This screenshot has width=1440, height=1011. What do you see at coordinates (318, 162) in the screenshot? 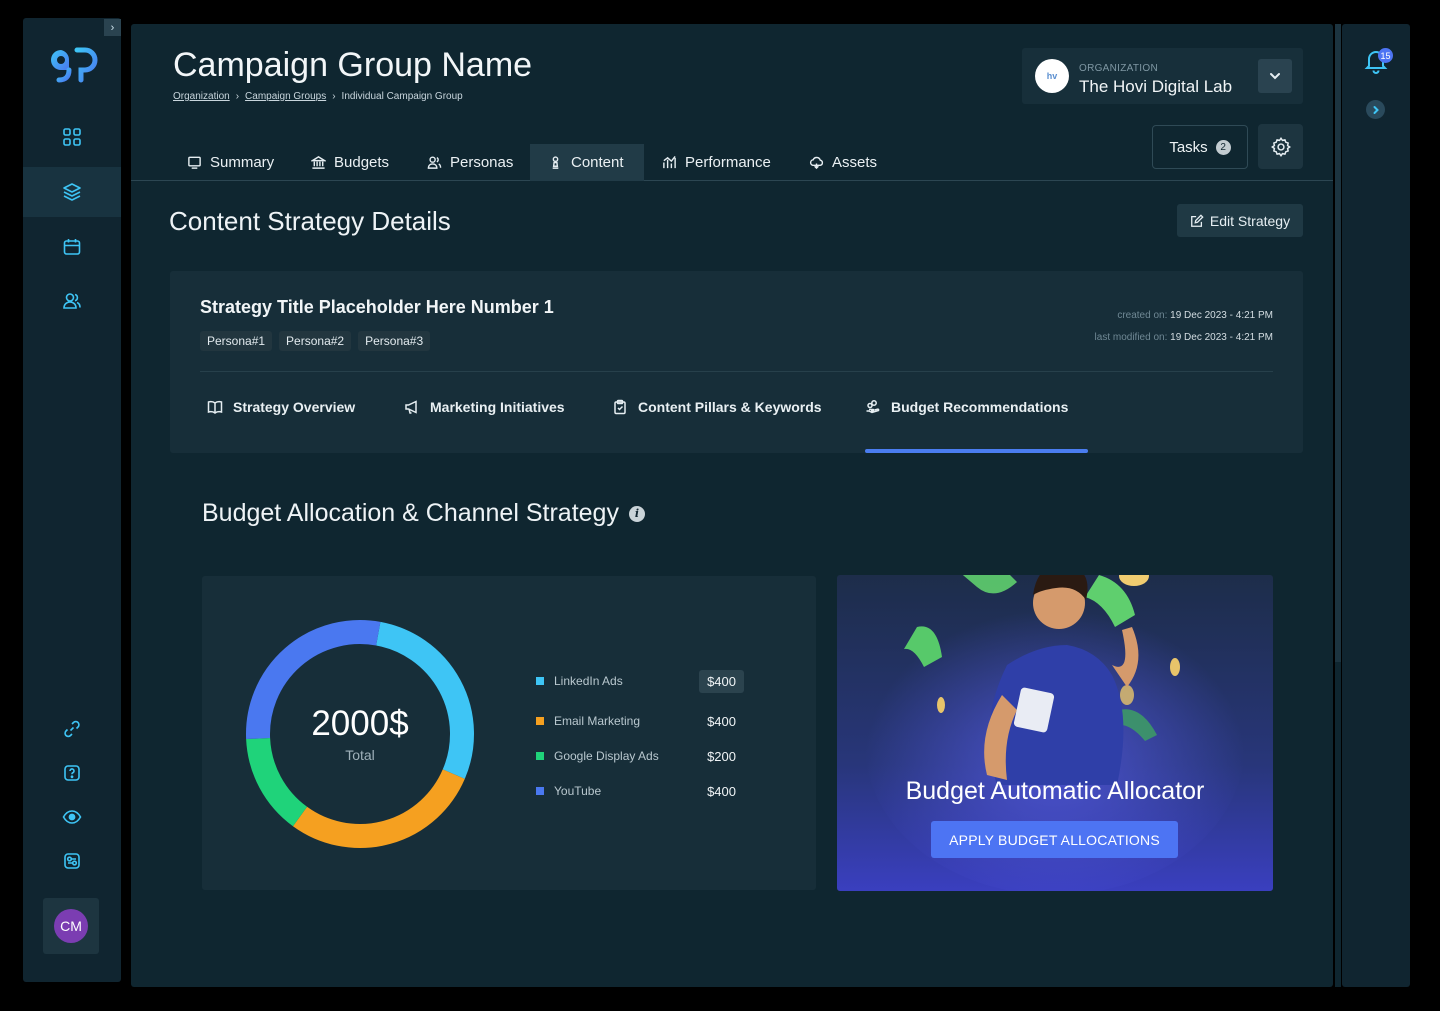
I see `bank-icon` at bounding box center [318, 162].